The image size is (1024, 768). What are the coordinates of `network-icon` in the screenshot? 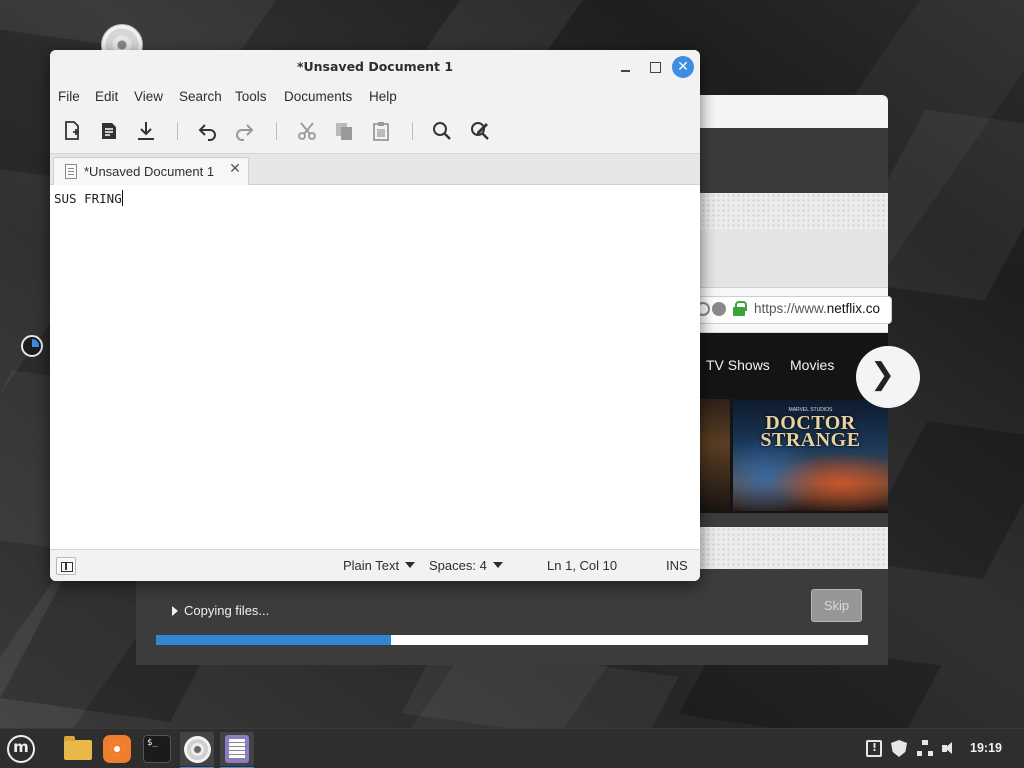 It's located at (925, 748).